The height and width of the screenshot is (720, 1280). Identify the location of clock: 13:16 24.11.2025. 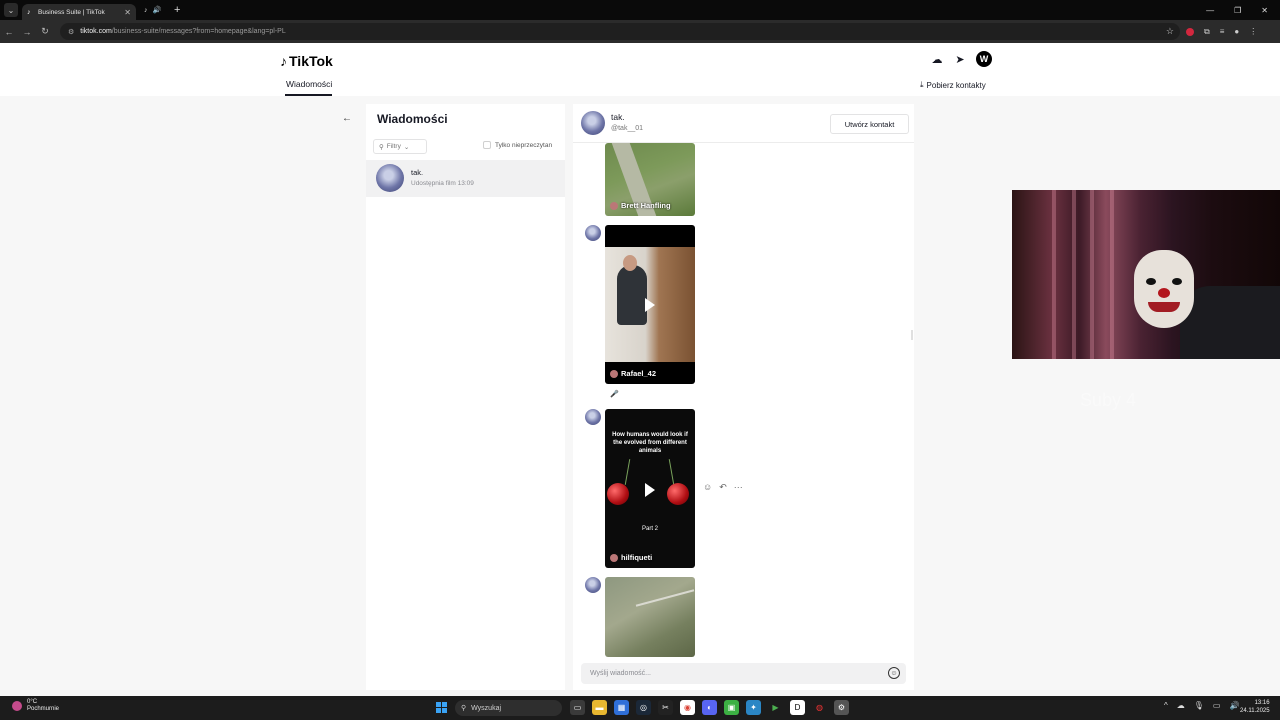
(1255, 707).